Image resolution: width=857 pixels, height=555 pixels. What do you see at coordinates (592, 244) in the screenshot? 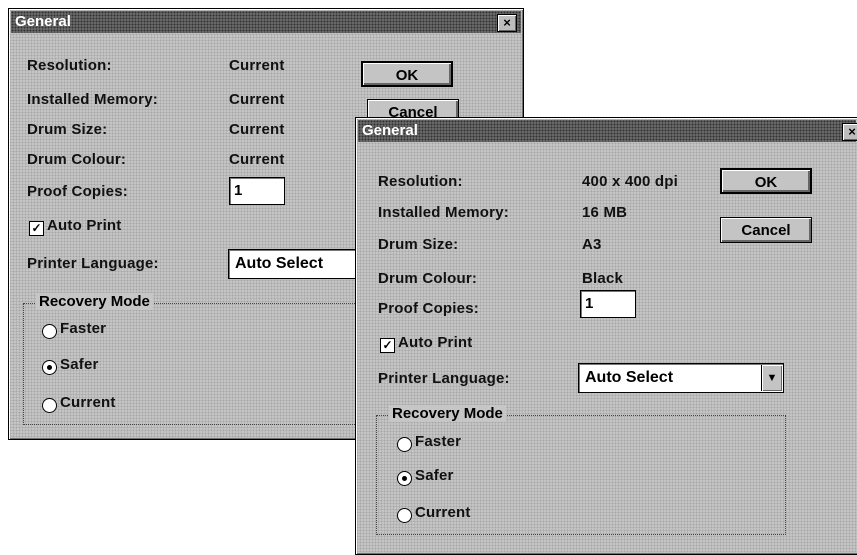
I see `drum-size-value: A3` at bounding box center [592, 244].